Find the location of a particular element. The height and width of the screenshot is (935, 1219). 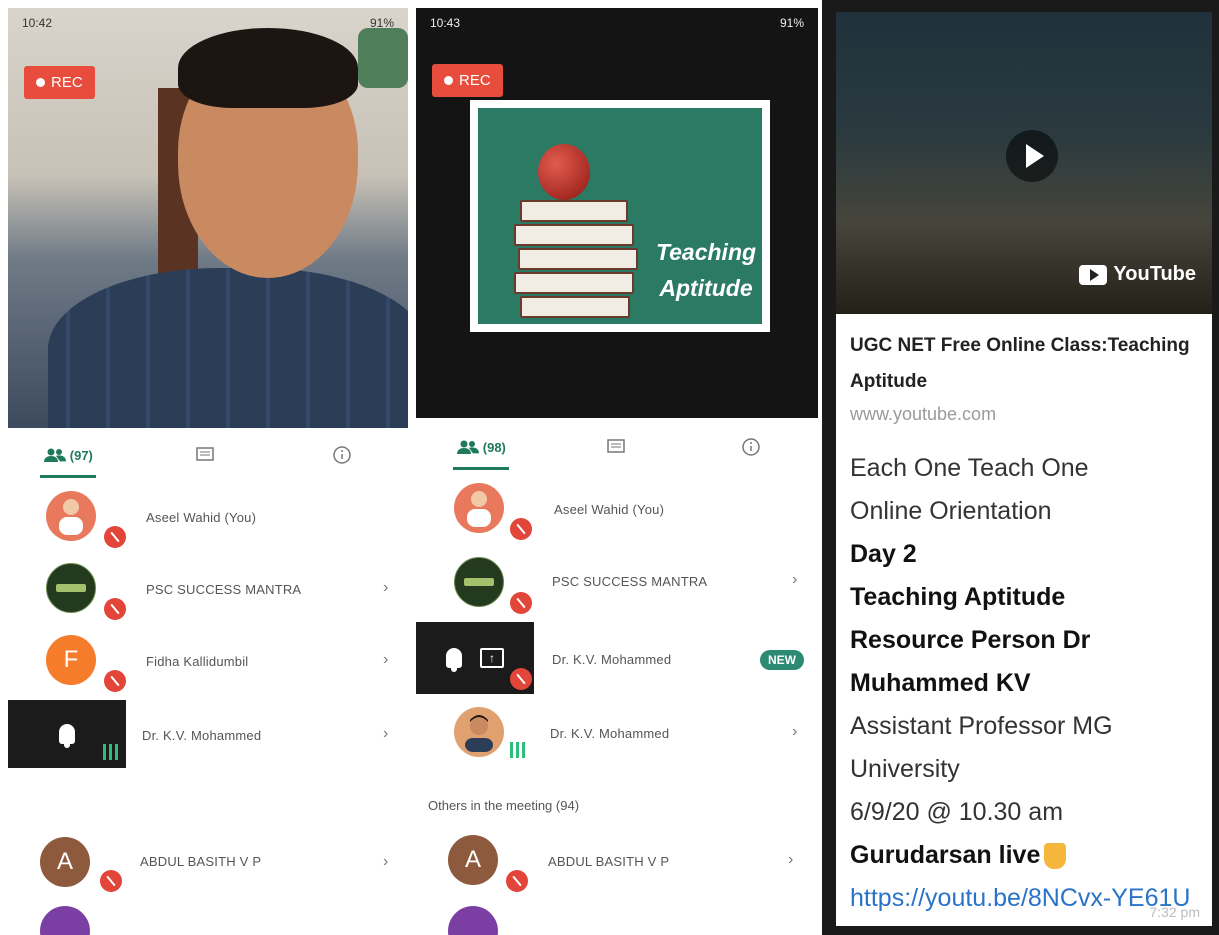

message-line: Online Orientation is located at coordinates (951, 511).